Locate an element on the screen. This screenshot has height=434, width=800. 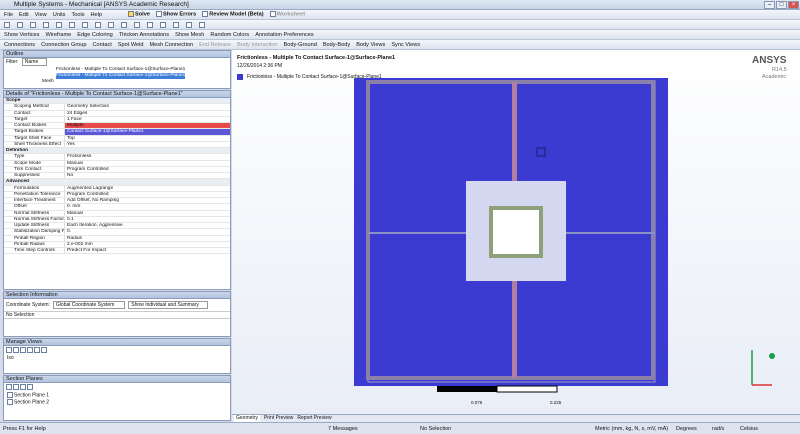
iso-view-icon is located at coordinates (124, 24).